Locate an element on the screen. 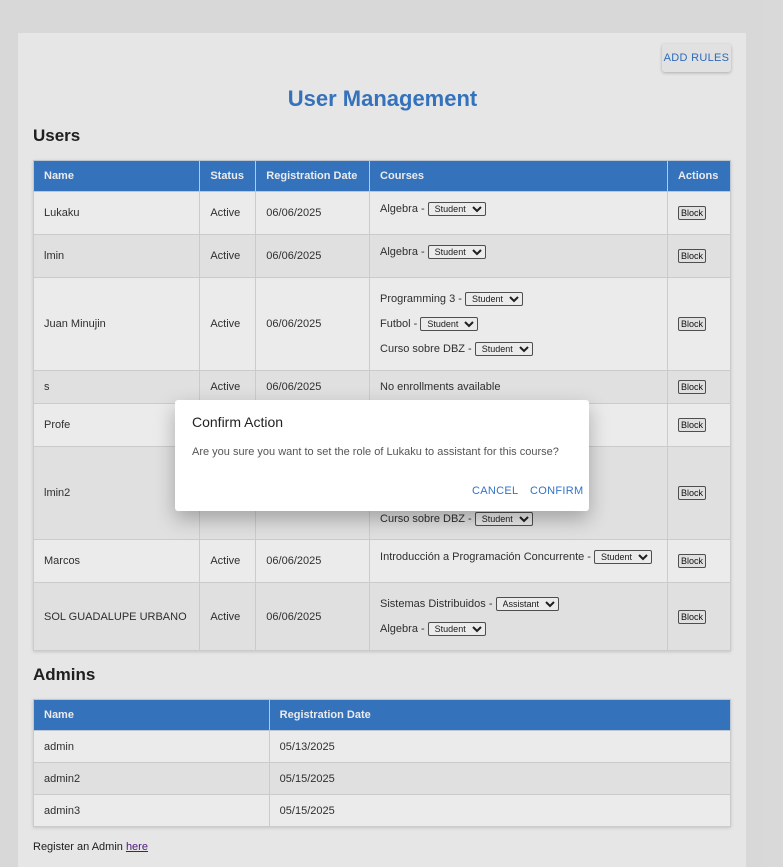 This screenshot has height=867, width=783. dialog-title: Confirm Action is located at coordinates (238, 422).